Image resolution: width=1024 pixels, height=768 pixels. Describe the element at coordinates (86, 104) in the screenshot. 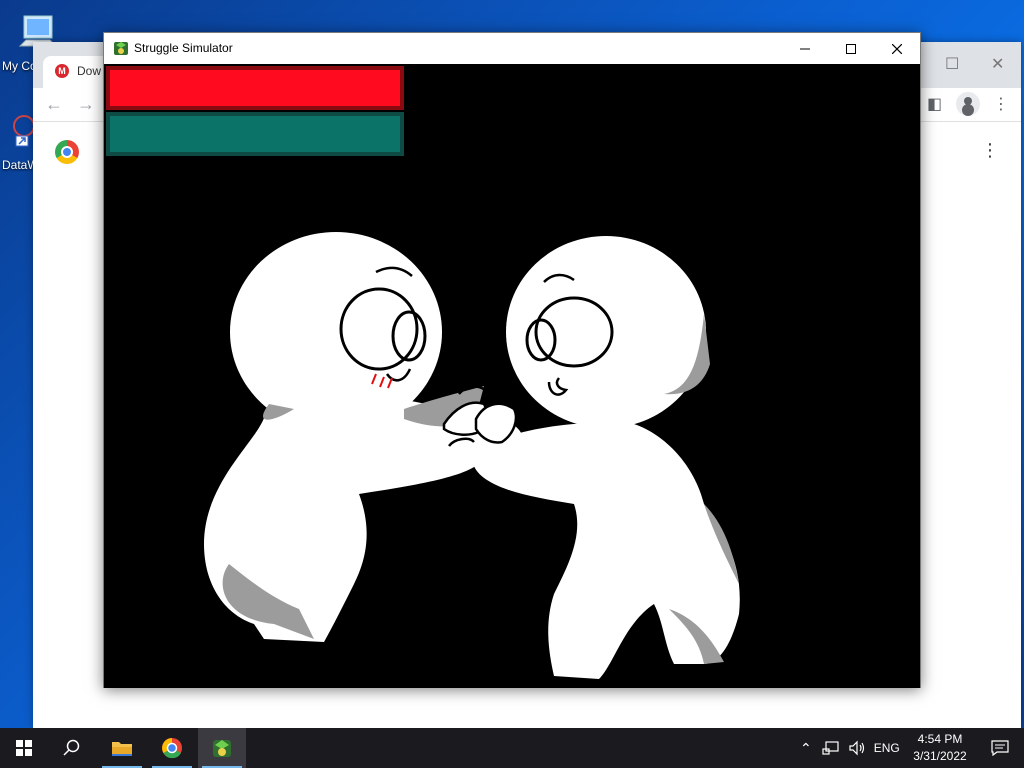

I see `forward-icon: →` at that location.